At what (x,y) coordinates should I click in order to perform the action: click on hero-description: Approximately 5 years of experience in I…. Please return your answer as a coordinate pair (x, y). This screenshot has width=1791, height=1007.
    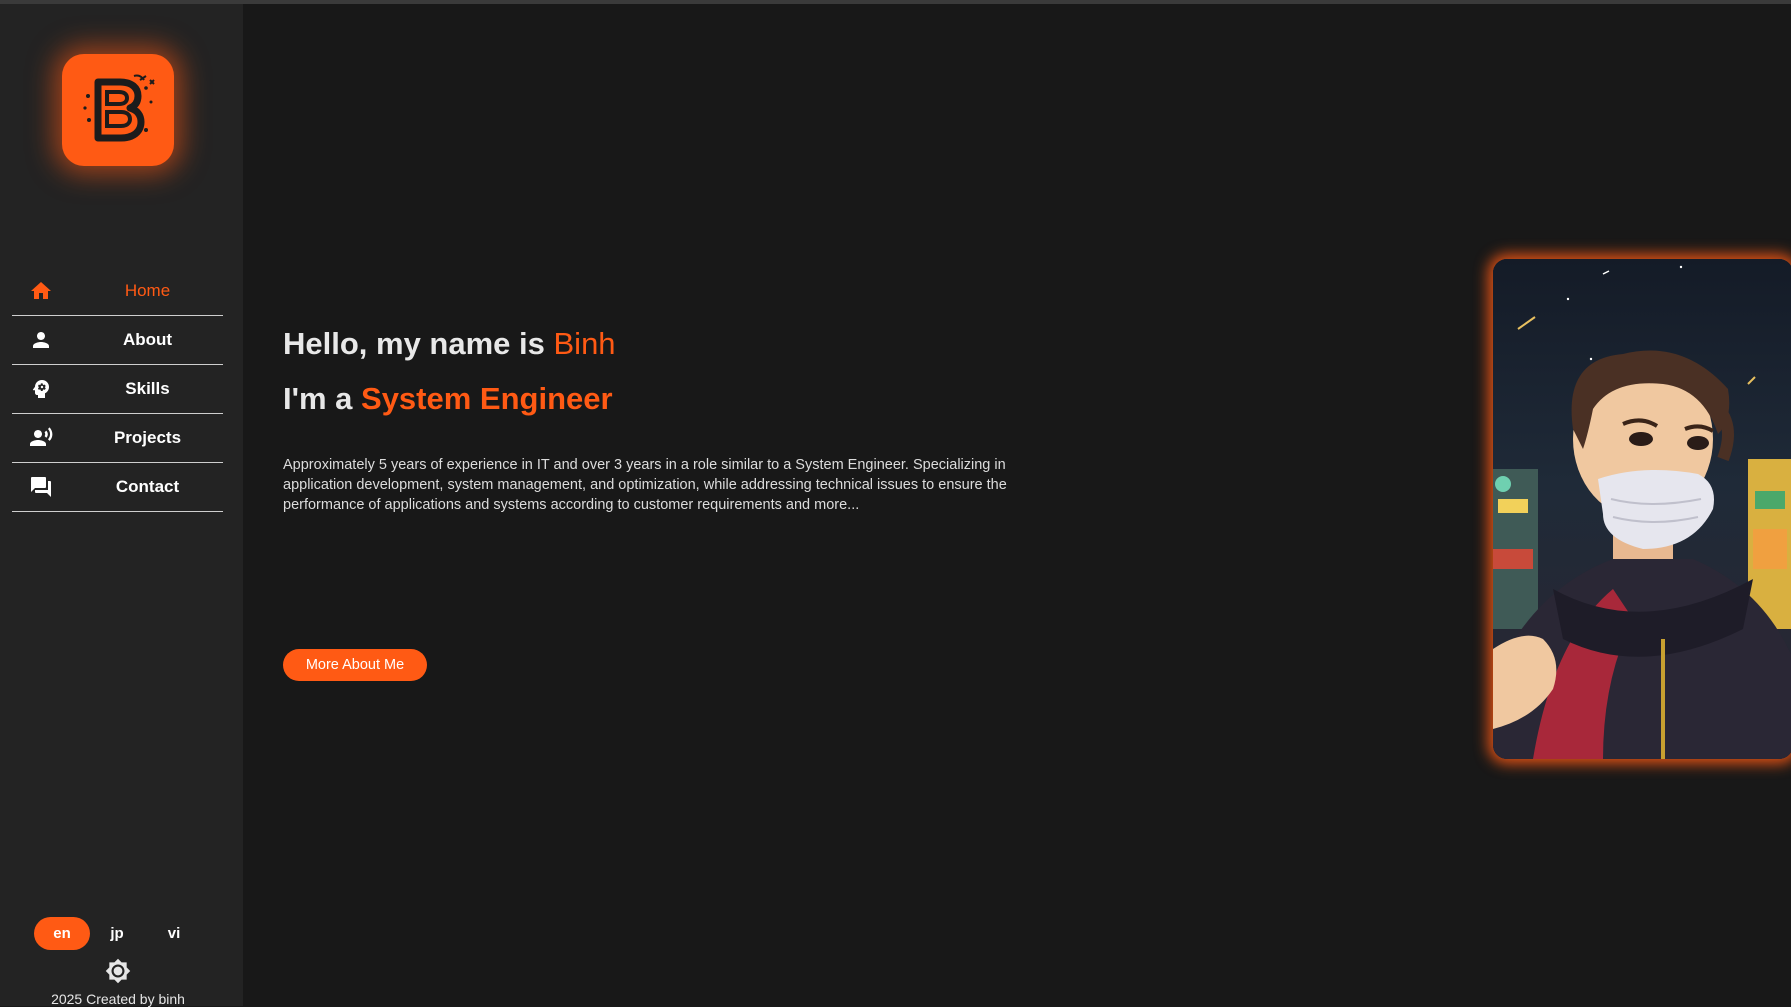
    Looking at the image, I should click on (645, 484).